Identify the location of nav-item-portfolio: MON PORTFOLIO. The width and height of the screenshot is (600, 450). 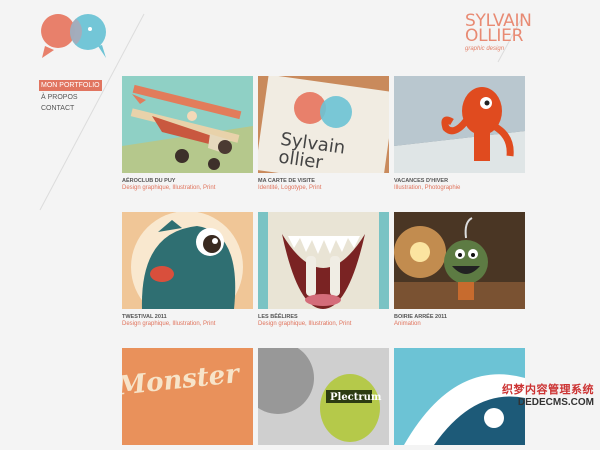
(70, 85).